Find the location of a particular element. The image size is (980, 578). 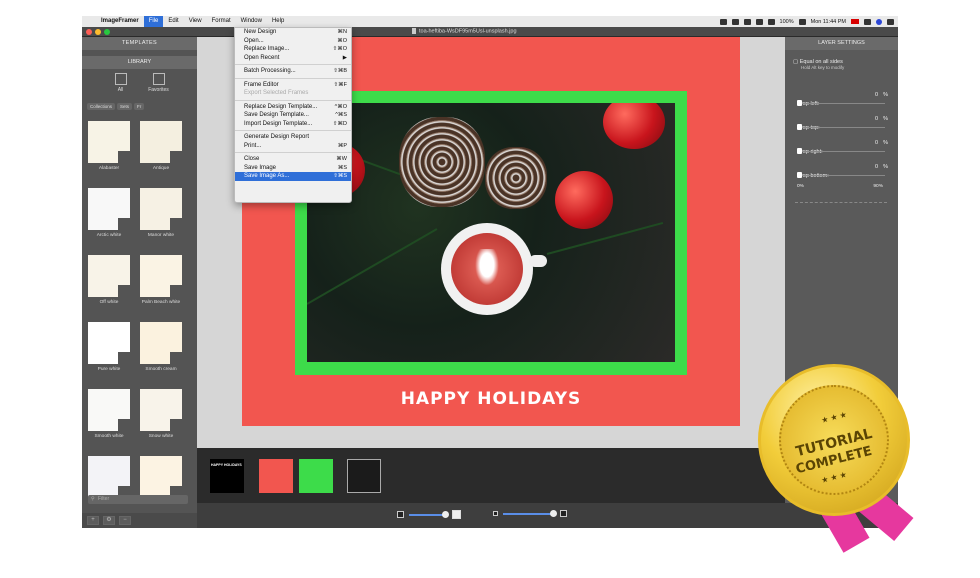

library-tabs: Collections Sets Fr is located at coordinates (139, 106).